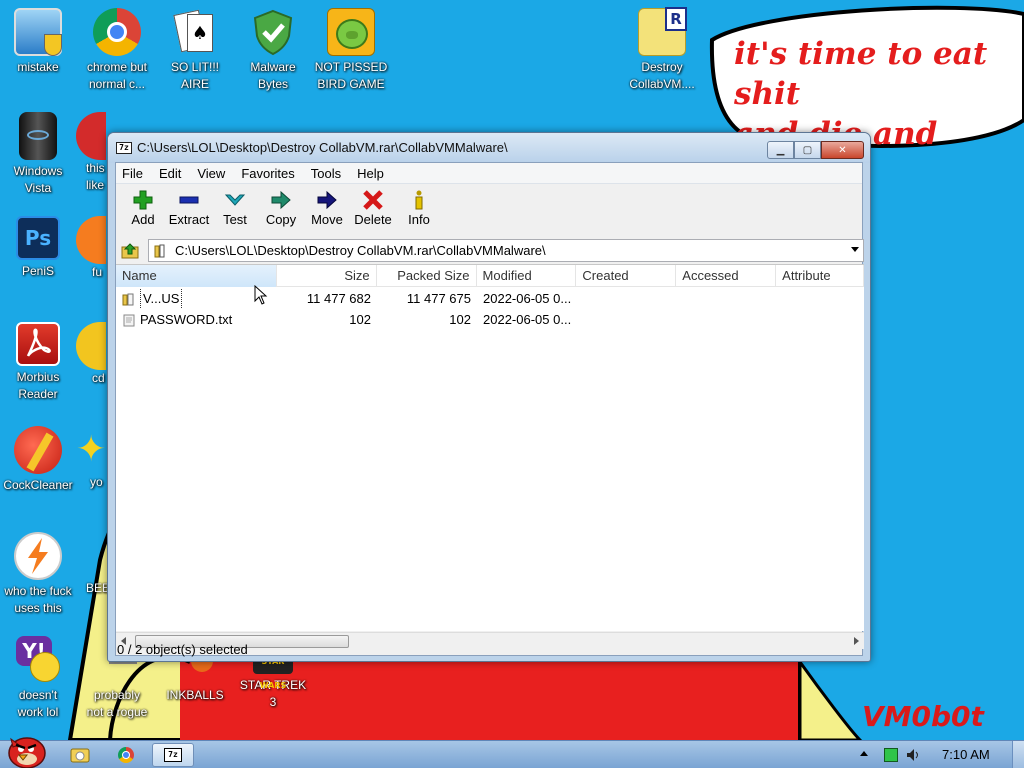 The height and width of the screenshot is (768, 1024). Describe the element at coordinates (489, 173) in the screenshot. I see `menu-bar: File Edit View Favorites Tools Help` at that location.